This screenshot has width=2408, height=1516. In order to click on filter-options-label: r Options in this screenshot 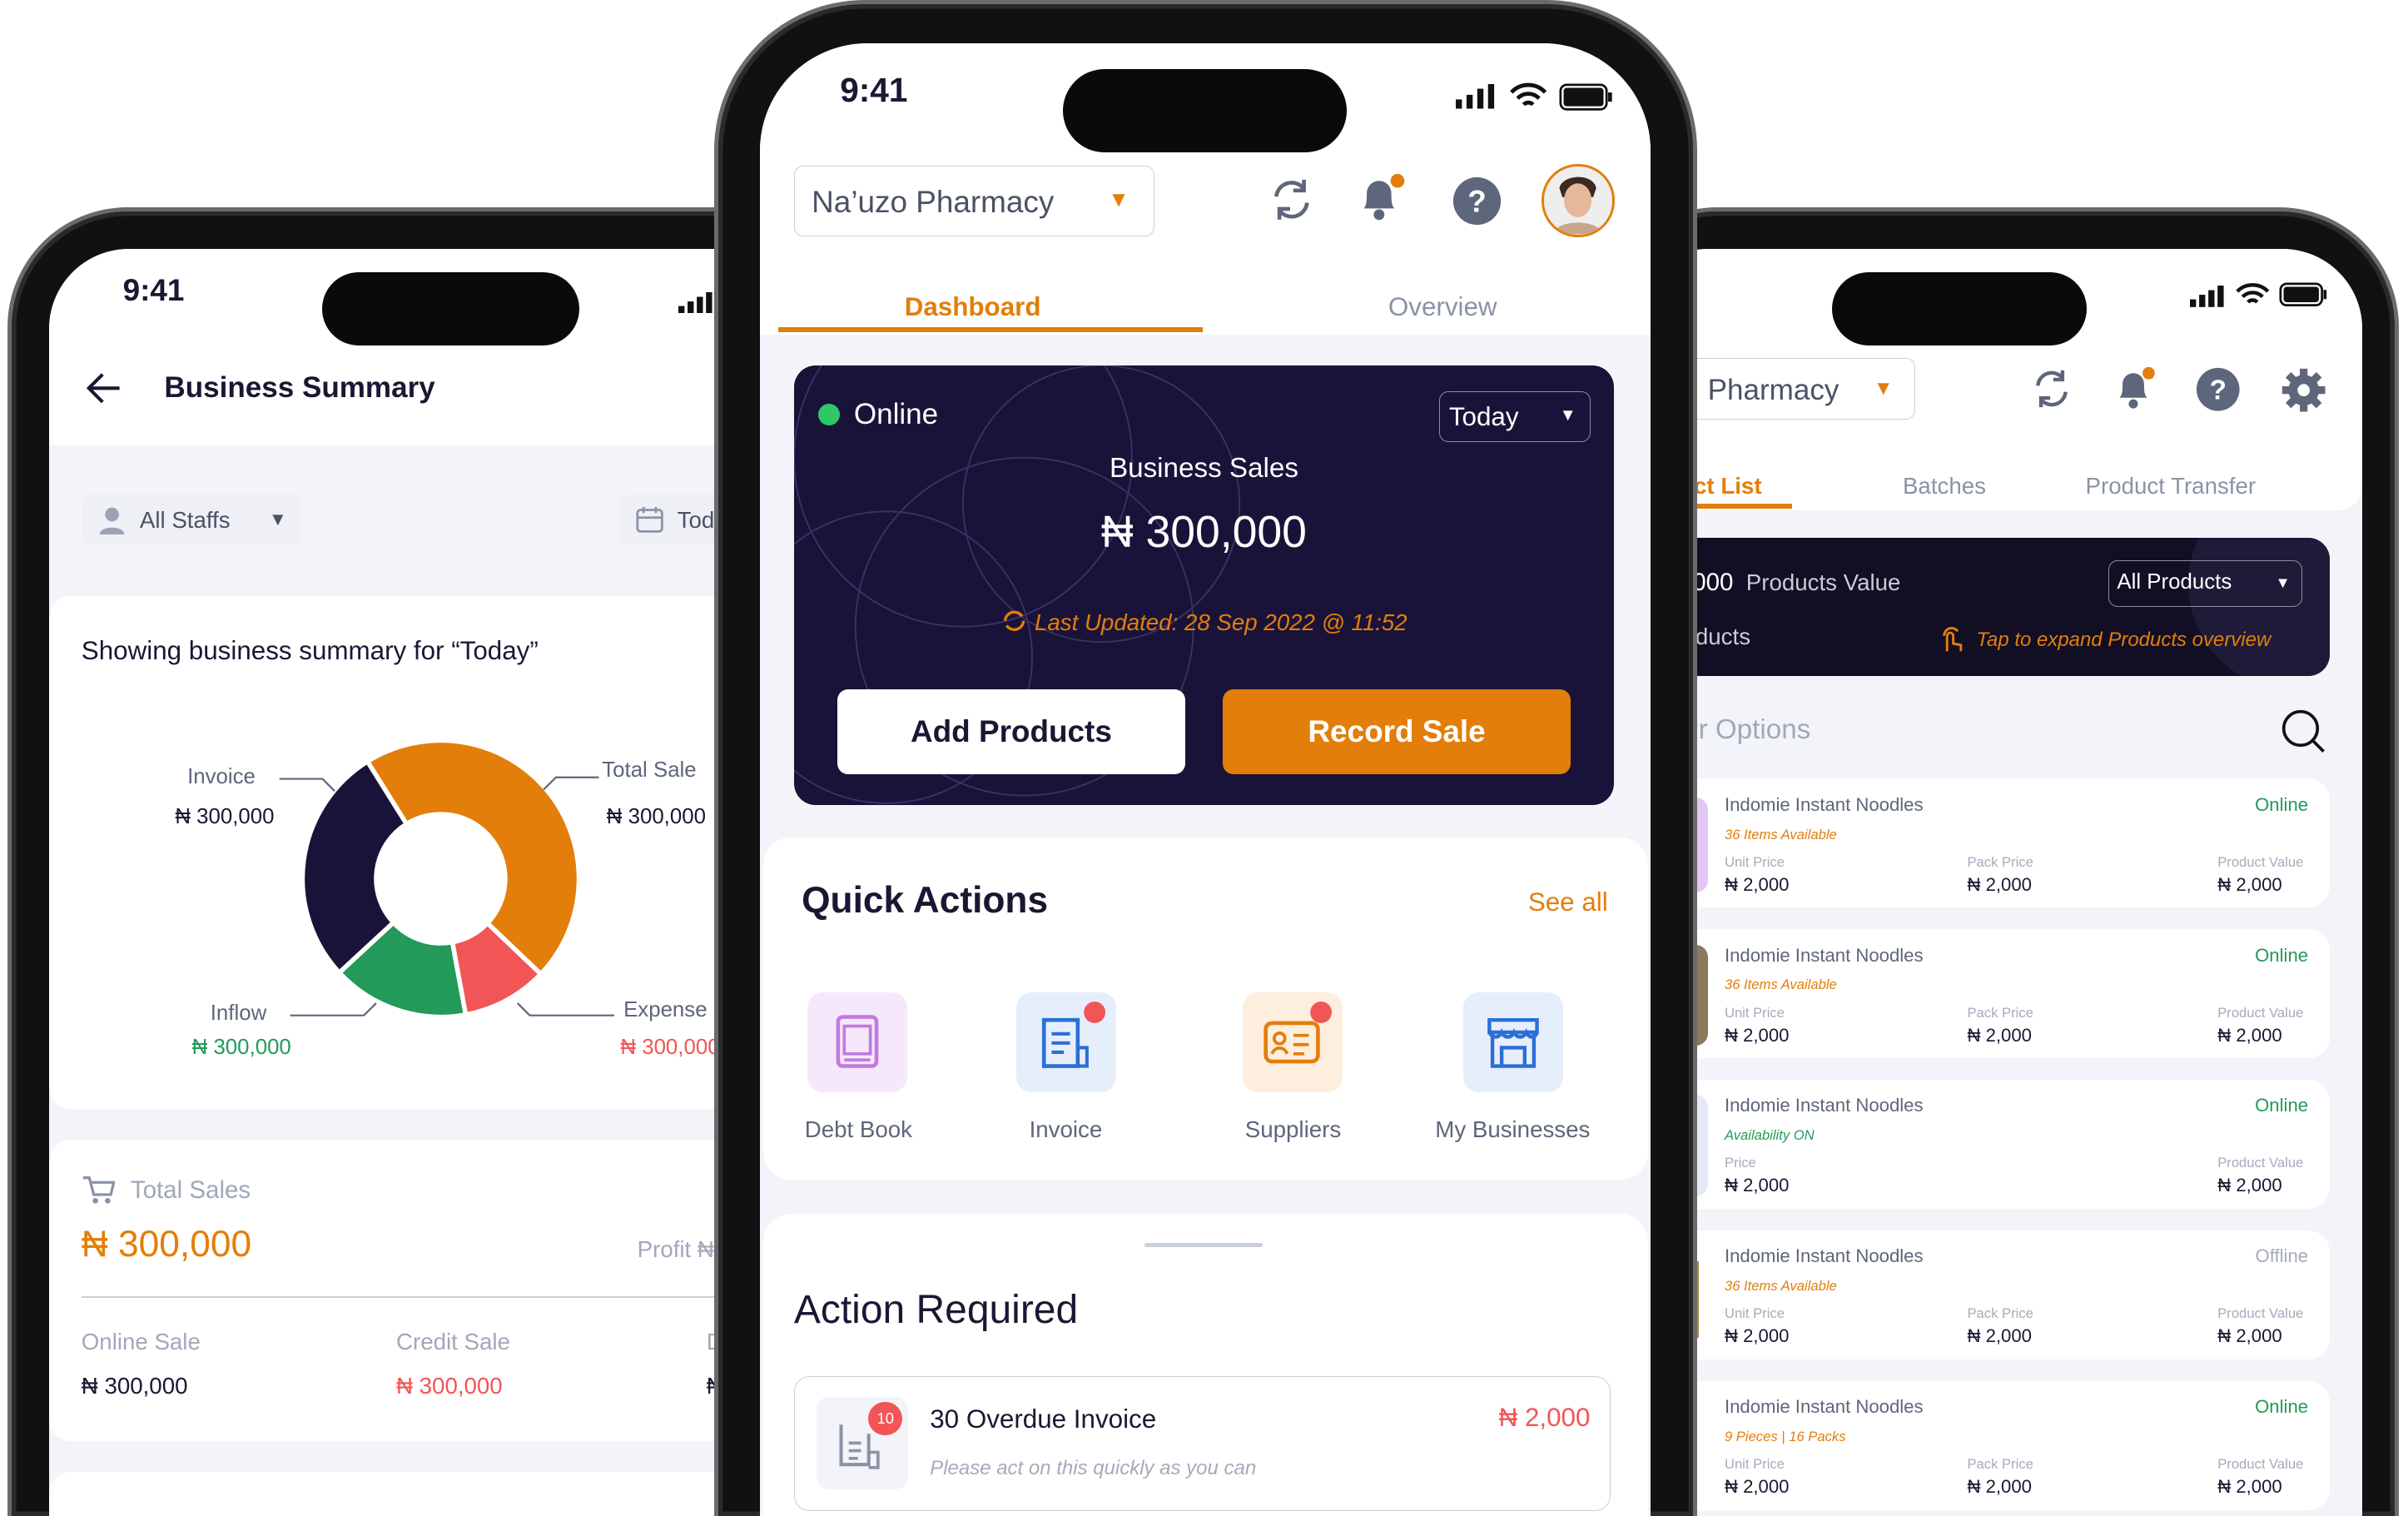, I will do `click(1755, 730)`.